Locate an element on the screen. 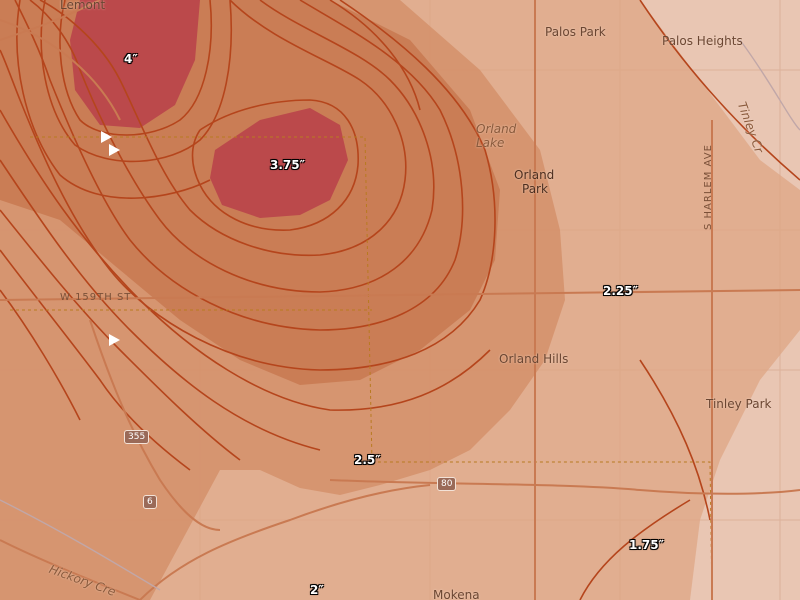 The image size is (800, 600). shield-i80-icon: 80 is located at coordinates (447, 484).